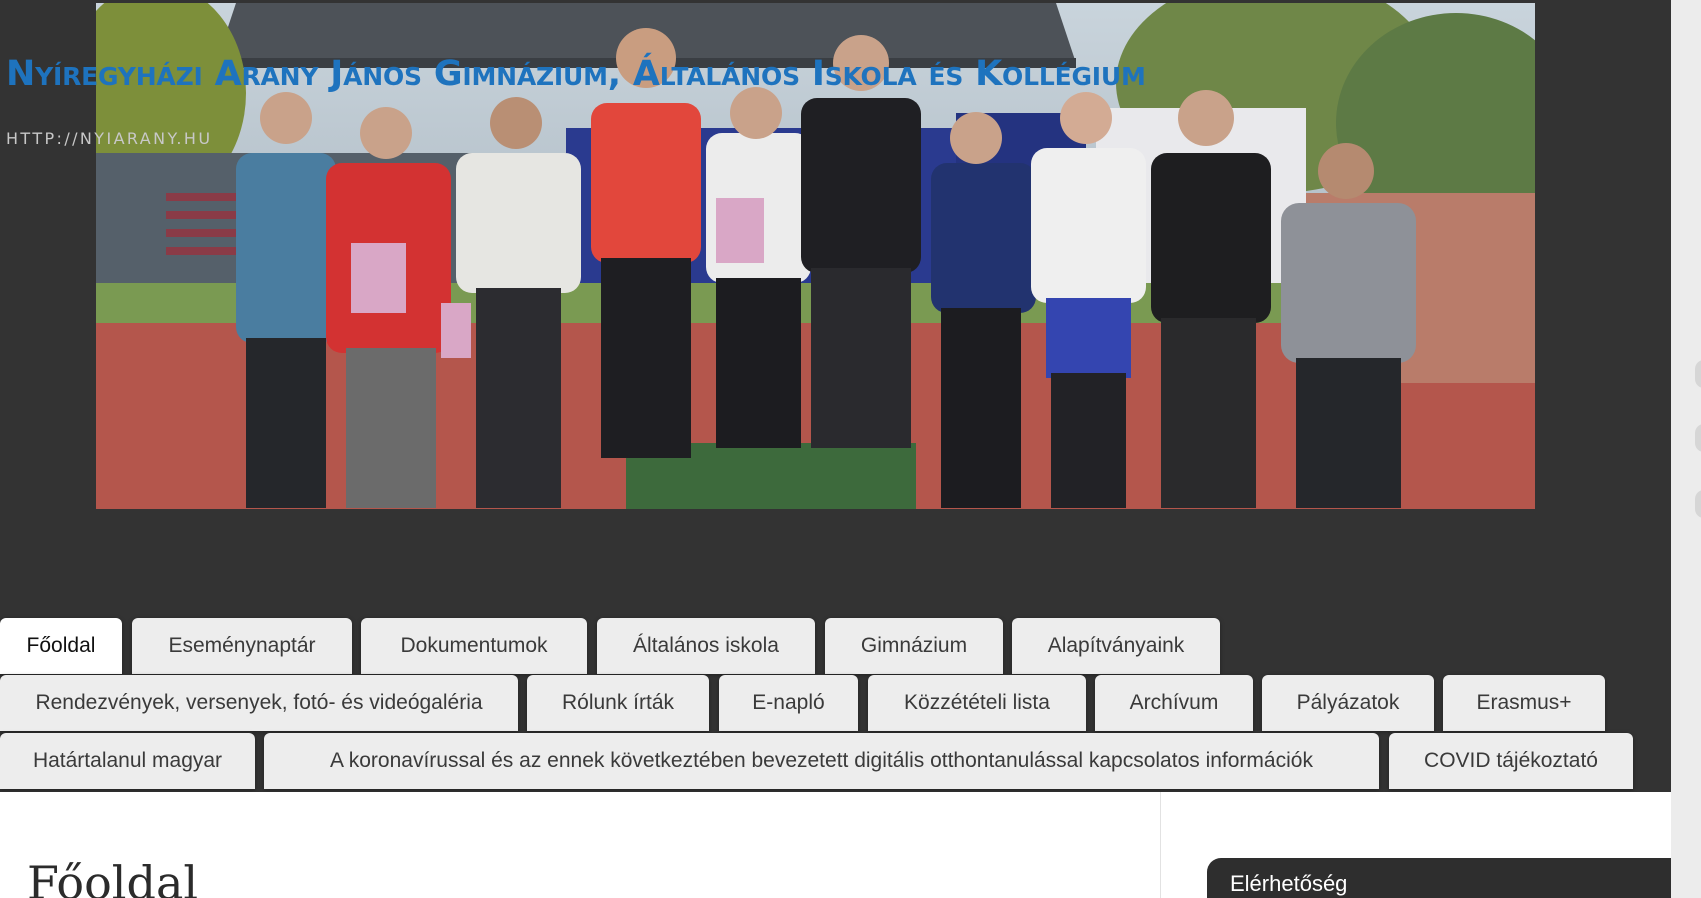 This screenshot has height=898, width=1701. I want to click on widget-title: Elérhetőség, so click(1289, 883).